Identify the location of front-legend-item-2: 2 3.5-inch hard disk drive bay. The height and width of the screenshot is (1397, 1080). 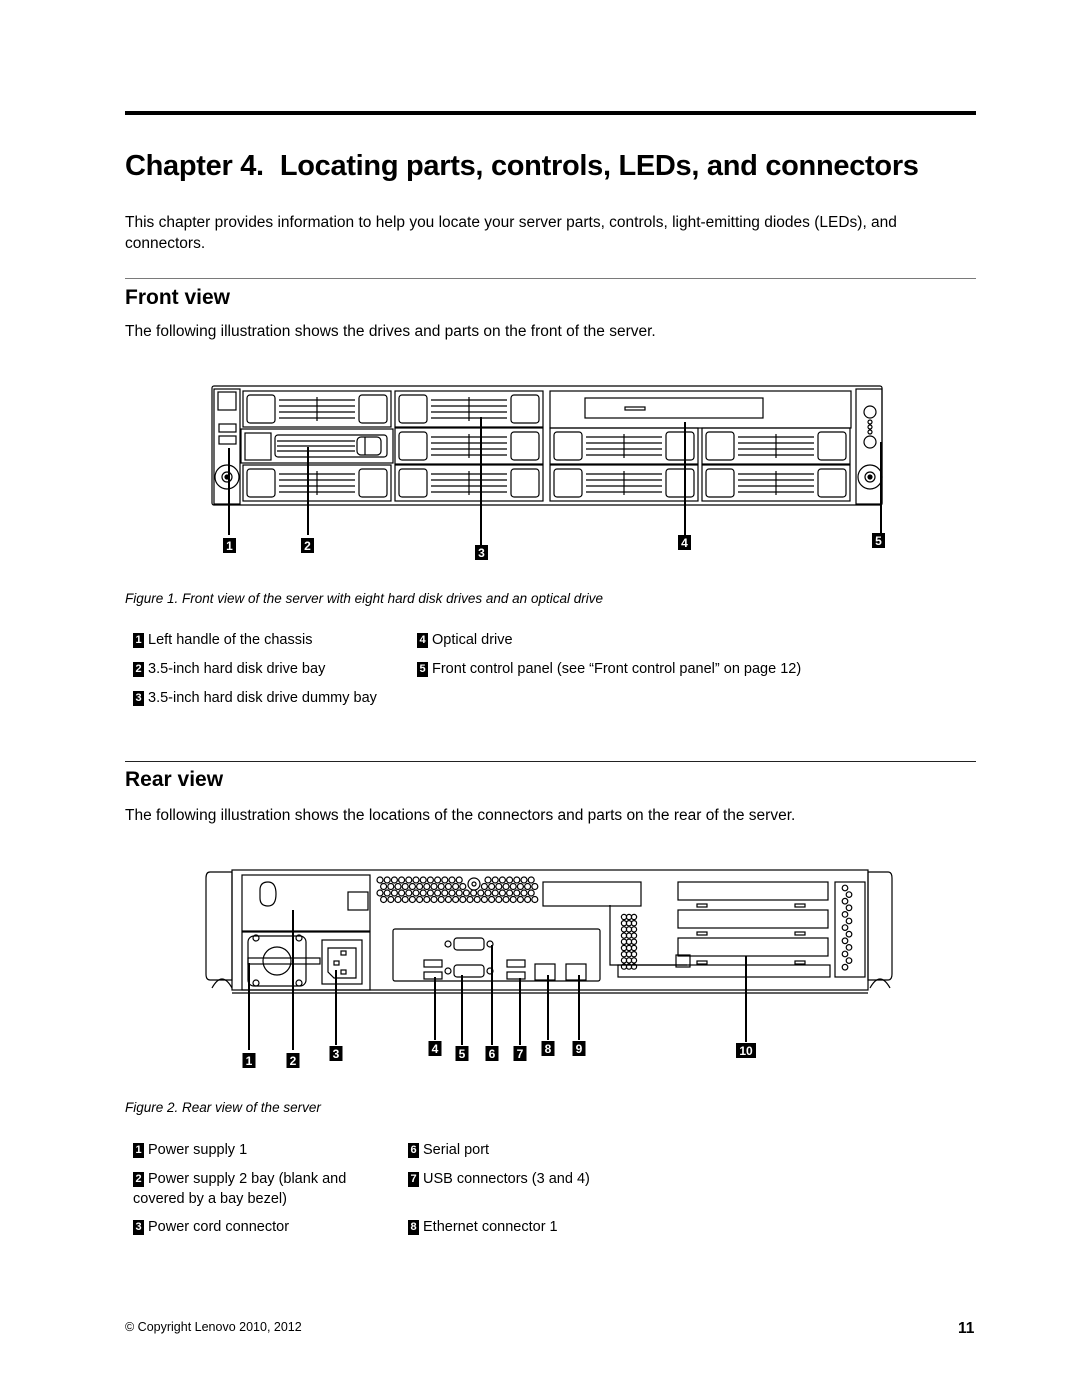
(263, 669).